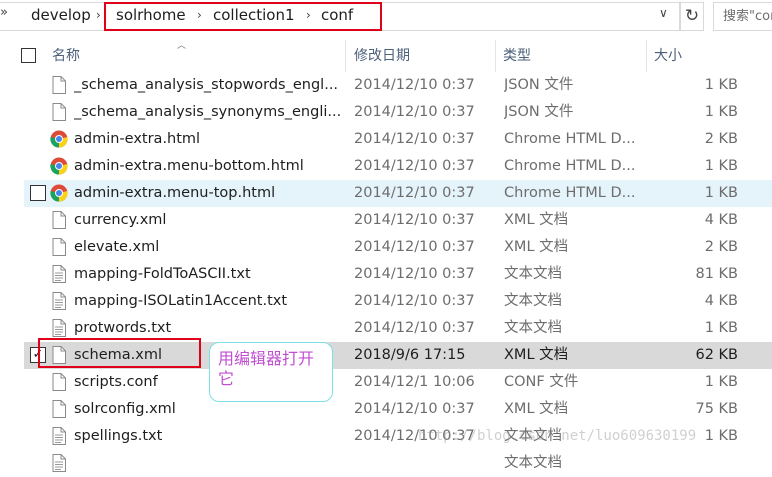  Describe the element at coordinates (410, 355) in the screenshot. I see `file-date: 2018/9/6 17:15` at that location.